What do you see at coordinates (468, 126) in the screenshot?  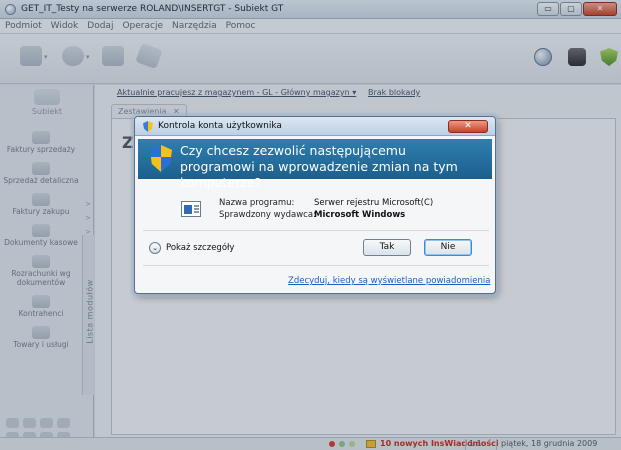 I see `dialog-close-button: ✕` at bounding box center [468, 126].